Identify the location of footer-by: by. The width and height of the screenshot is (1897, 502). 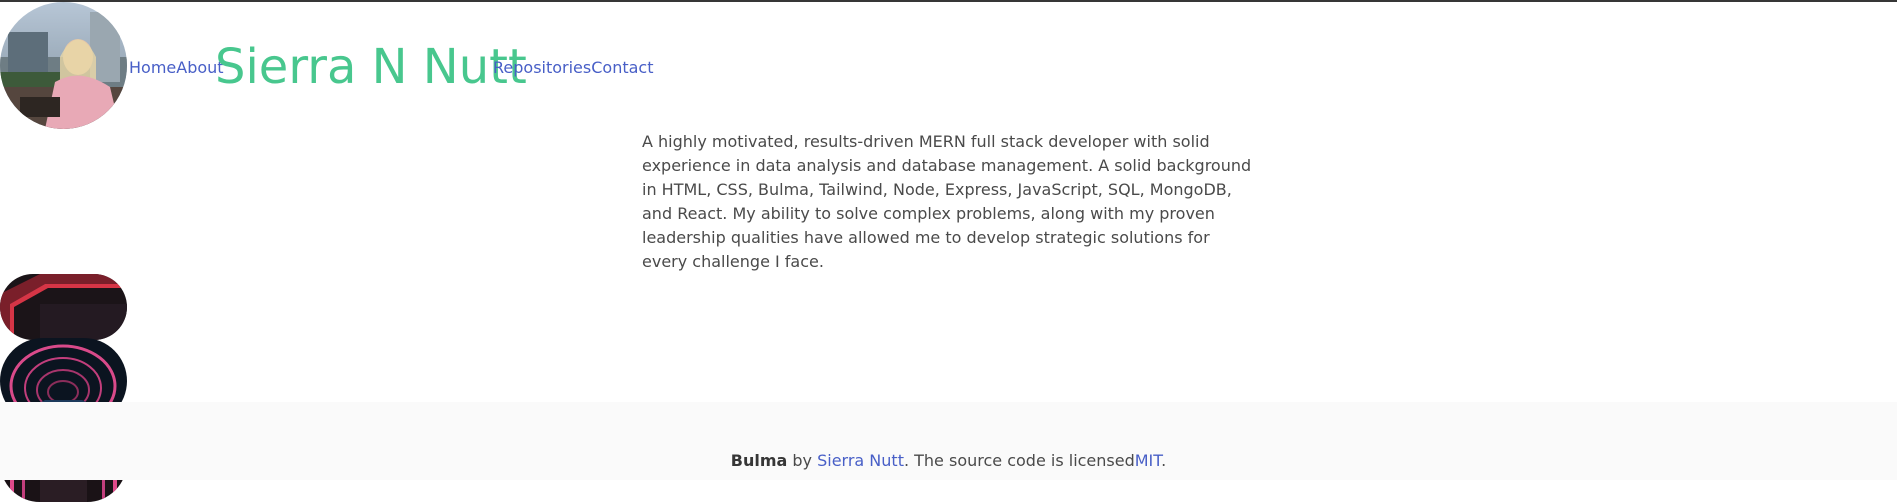
(802, 460).